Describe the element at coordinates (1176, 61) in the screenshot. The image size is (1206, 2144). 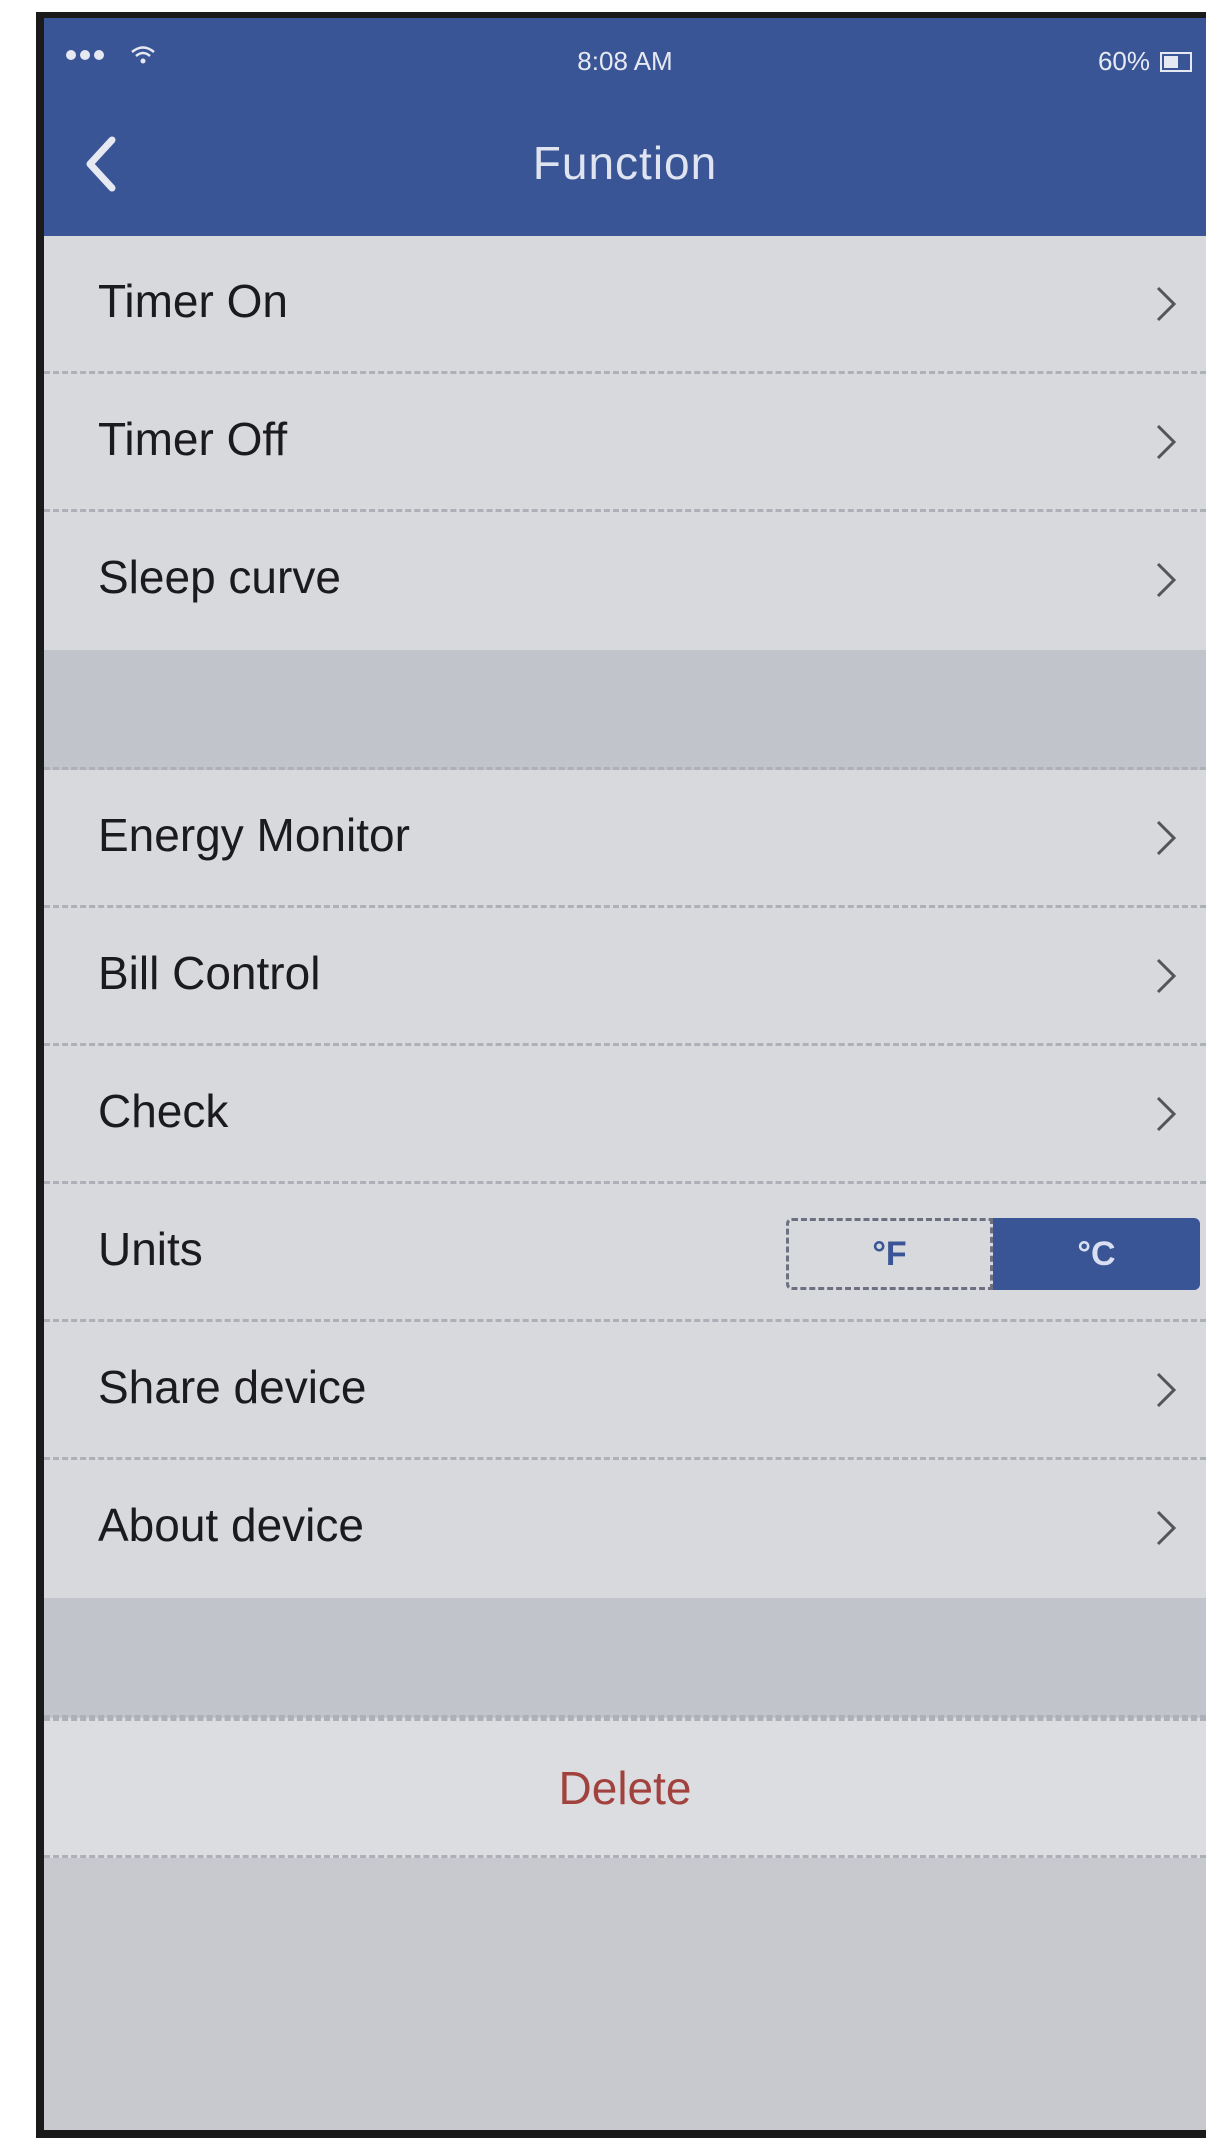
I see `battery-icon` at that location.